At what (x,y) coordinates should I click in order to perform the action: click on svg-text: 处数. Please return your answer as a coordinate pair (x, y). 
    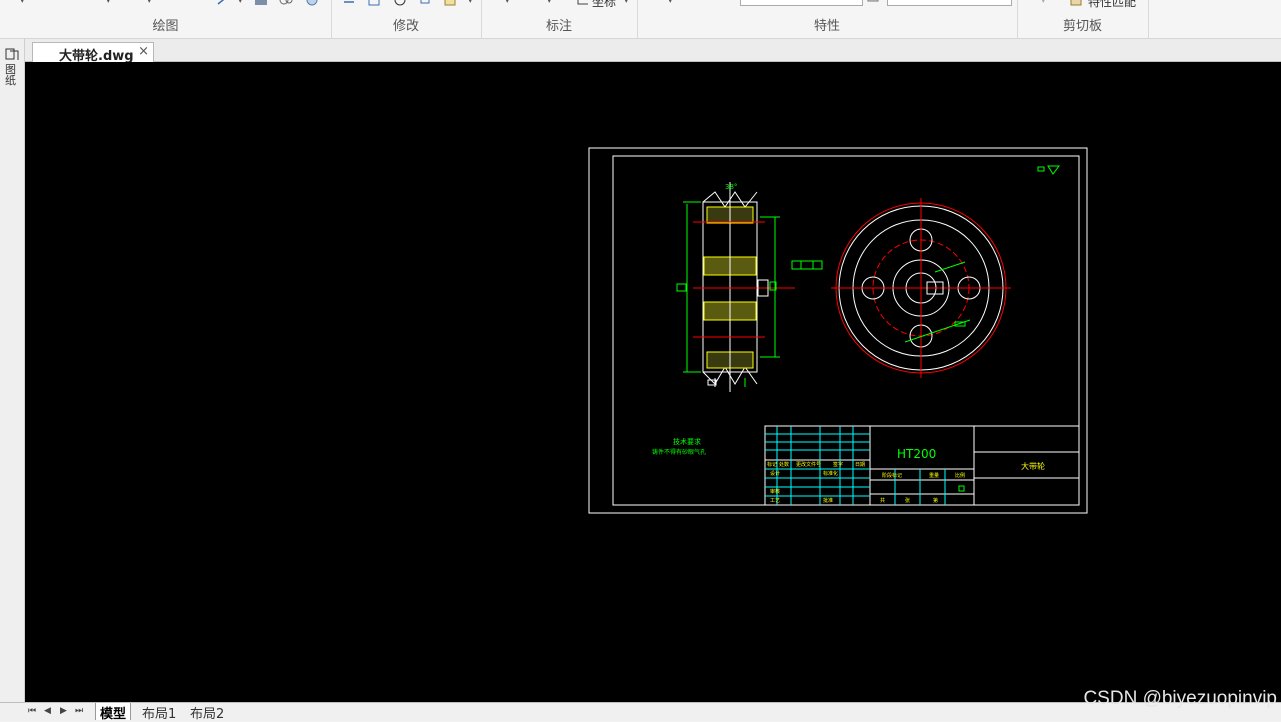
    Looking at the image, I should click on (784, 464).